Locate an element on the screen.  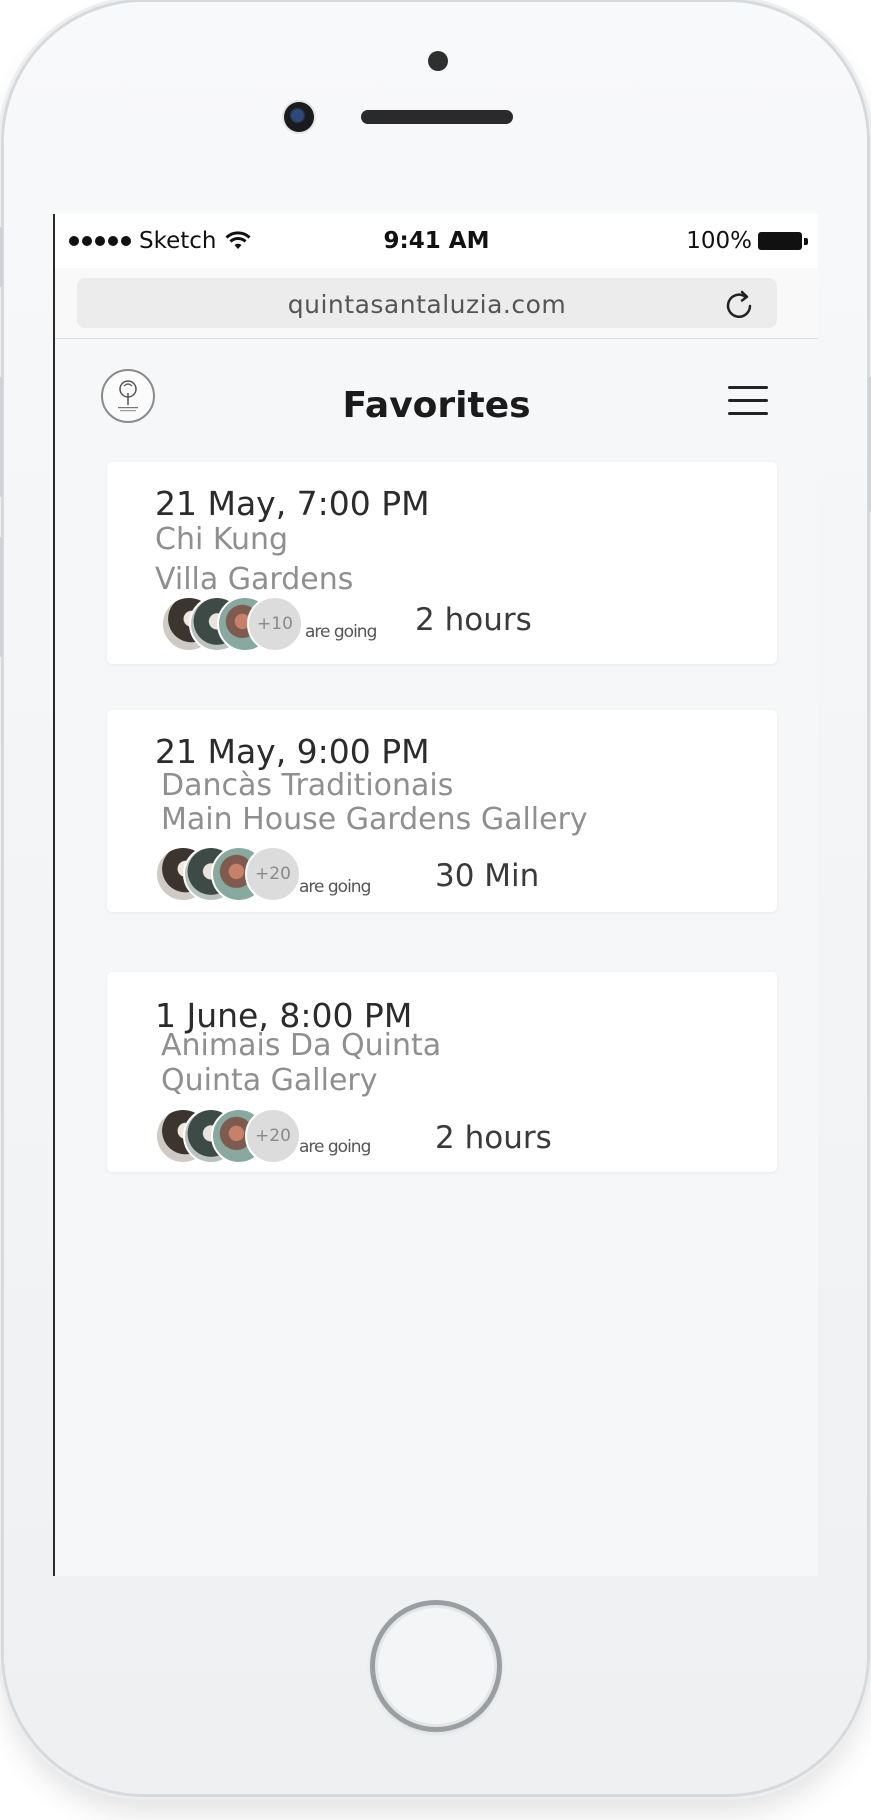
battery-icon is located at coordinates (783, 241).